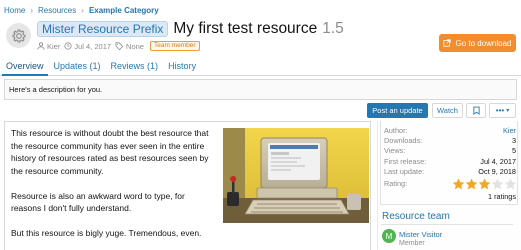 Image resolution: width=521 pixels, height=250 pixels. Describe the element at coordinates (483, 43) in the screenshot. I see `go-to-download-label: Go to download` at that location.